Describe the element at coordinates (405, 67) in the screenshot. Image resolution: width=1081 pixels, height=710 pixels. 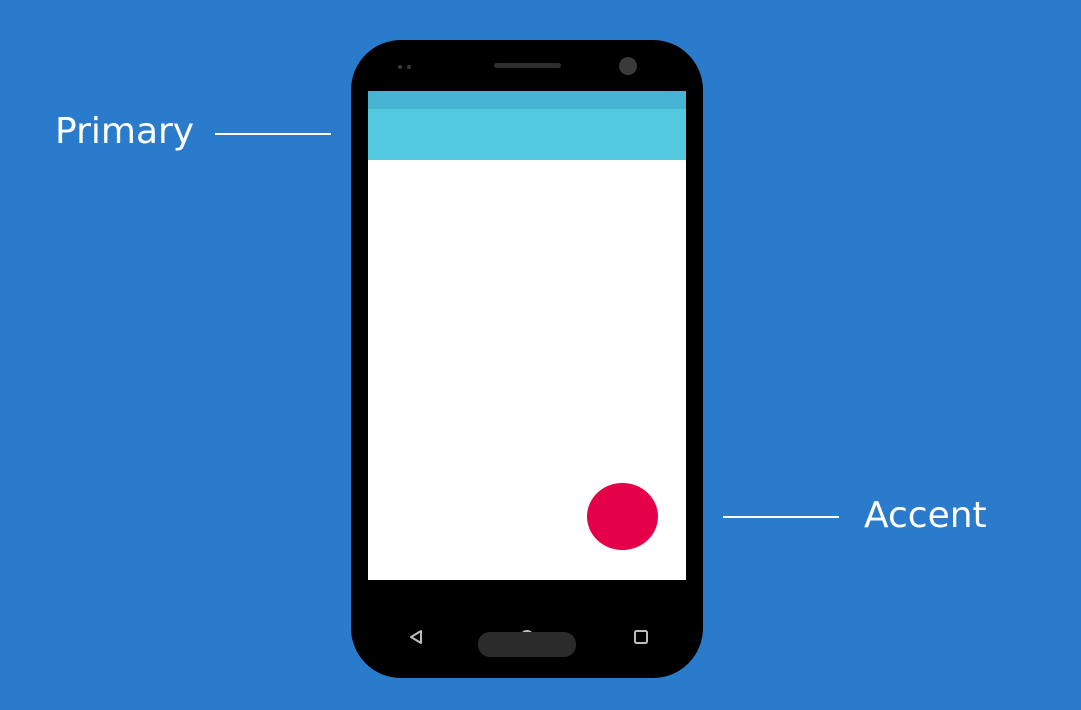
I see `sensor-dots-icon` at that location.